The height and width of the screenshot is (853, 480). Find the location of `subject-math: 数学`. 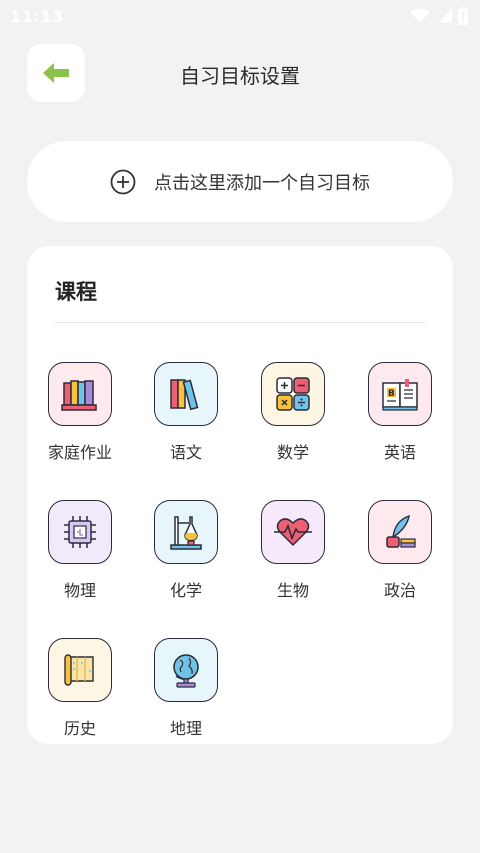

subject-math: 数学 is located at coordinates (293, 422).